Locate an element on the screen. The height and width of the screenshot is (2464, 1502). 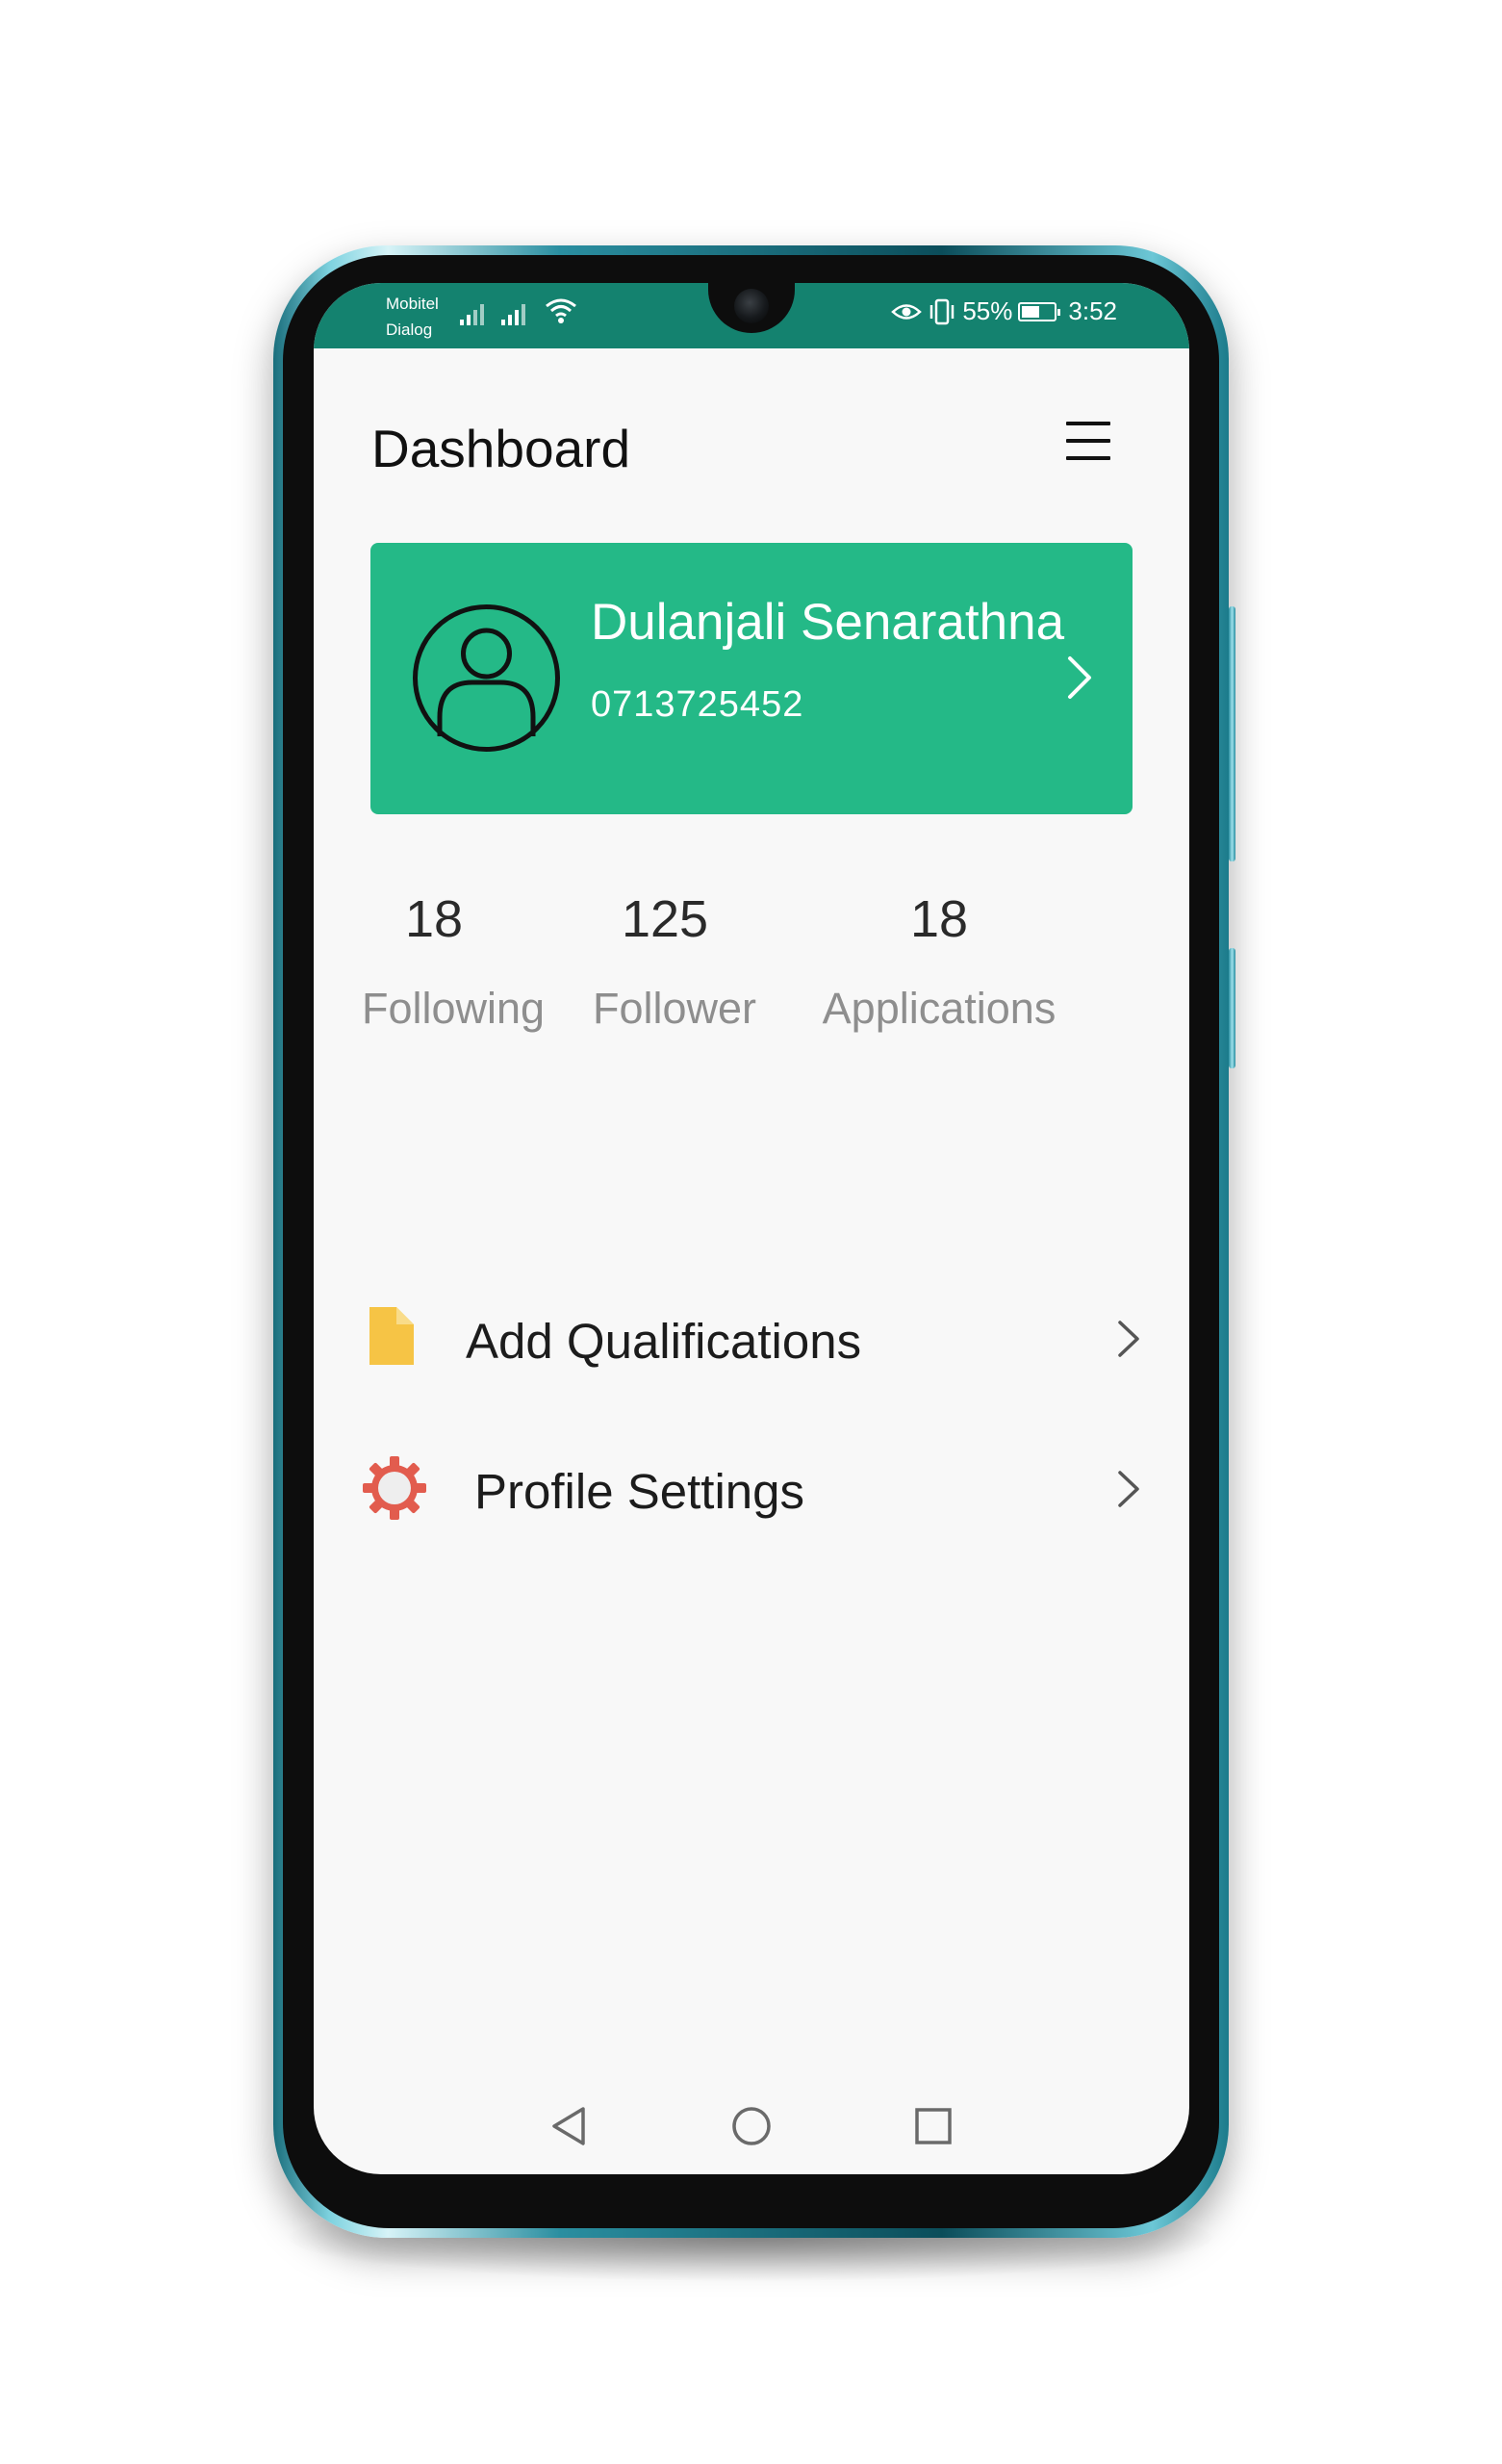
back-icon is located at coordinates (569, 2126).